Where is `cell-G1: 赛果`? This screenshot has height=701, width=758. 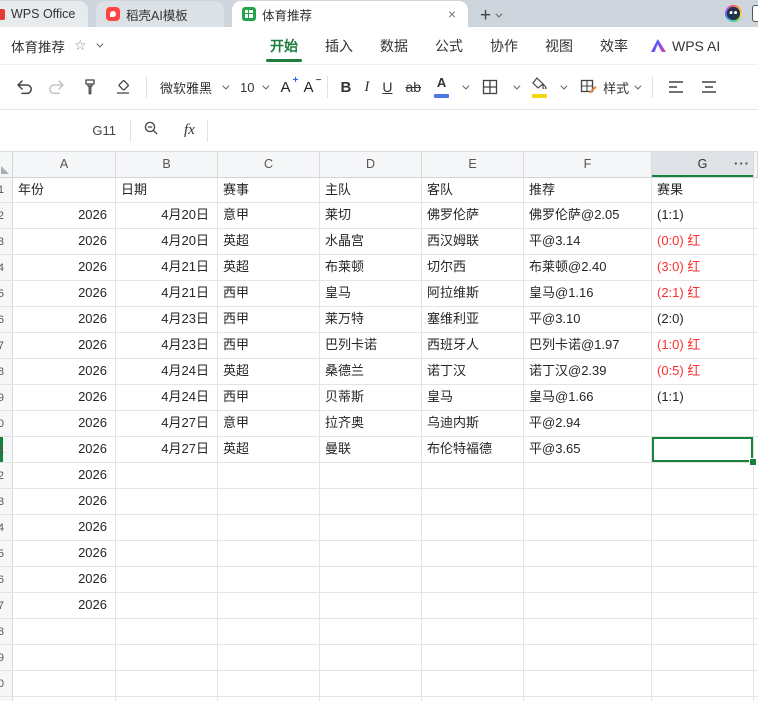
cell-G1: 赛果 is located at coordinates (703, 190).